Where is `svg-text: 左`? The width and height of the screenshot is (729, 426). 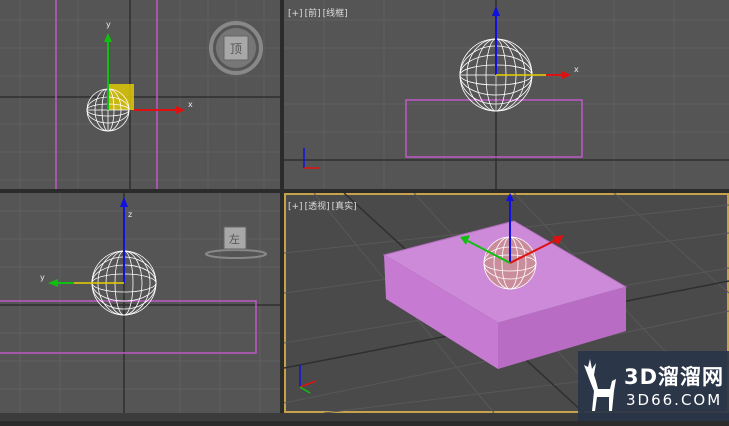
svg-text: 左 is located at coordinates (234, 239).